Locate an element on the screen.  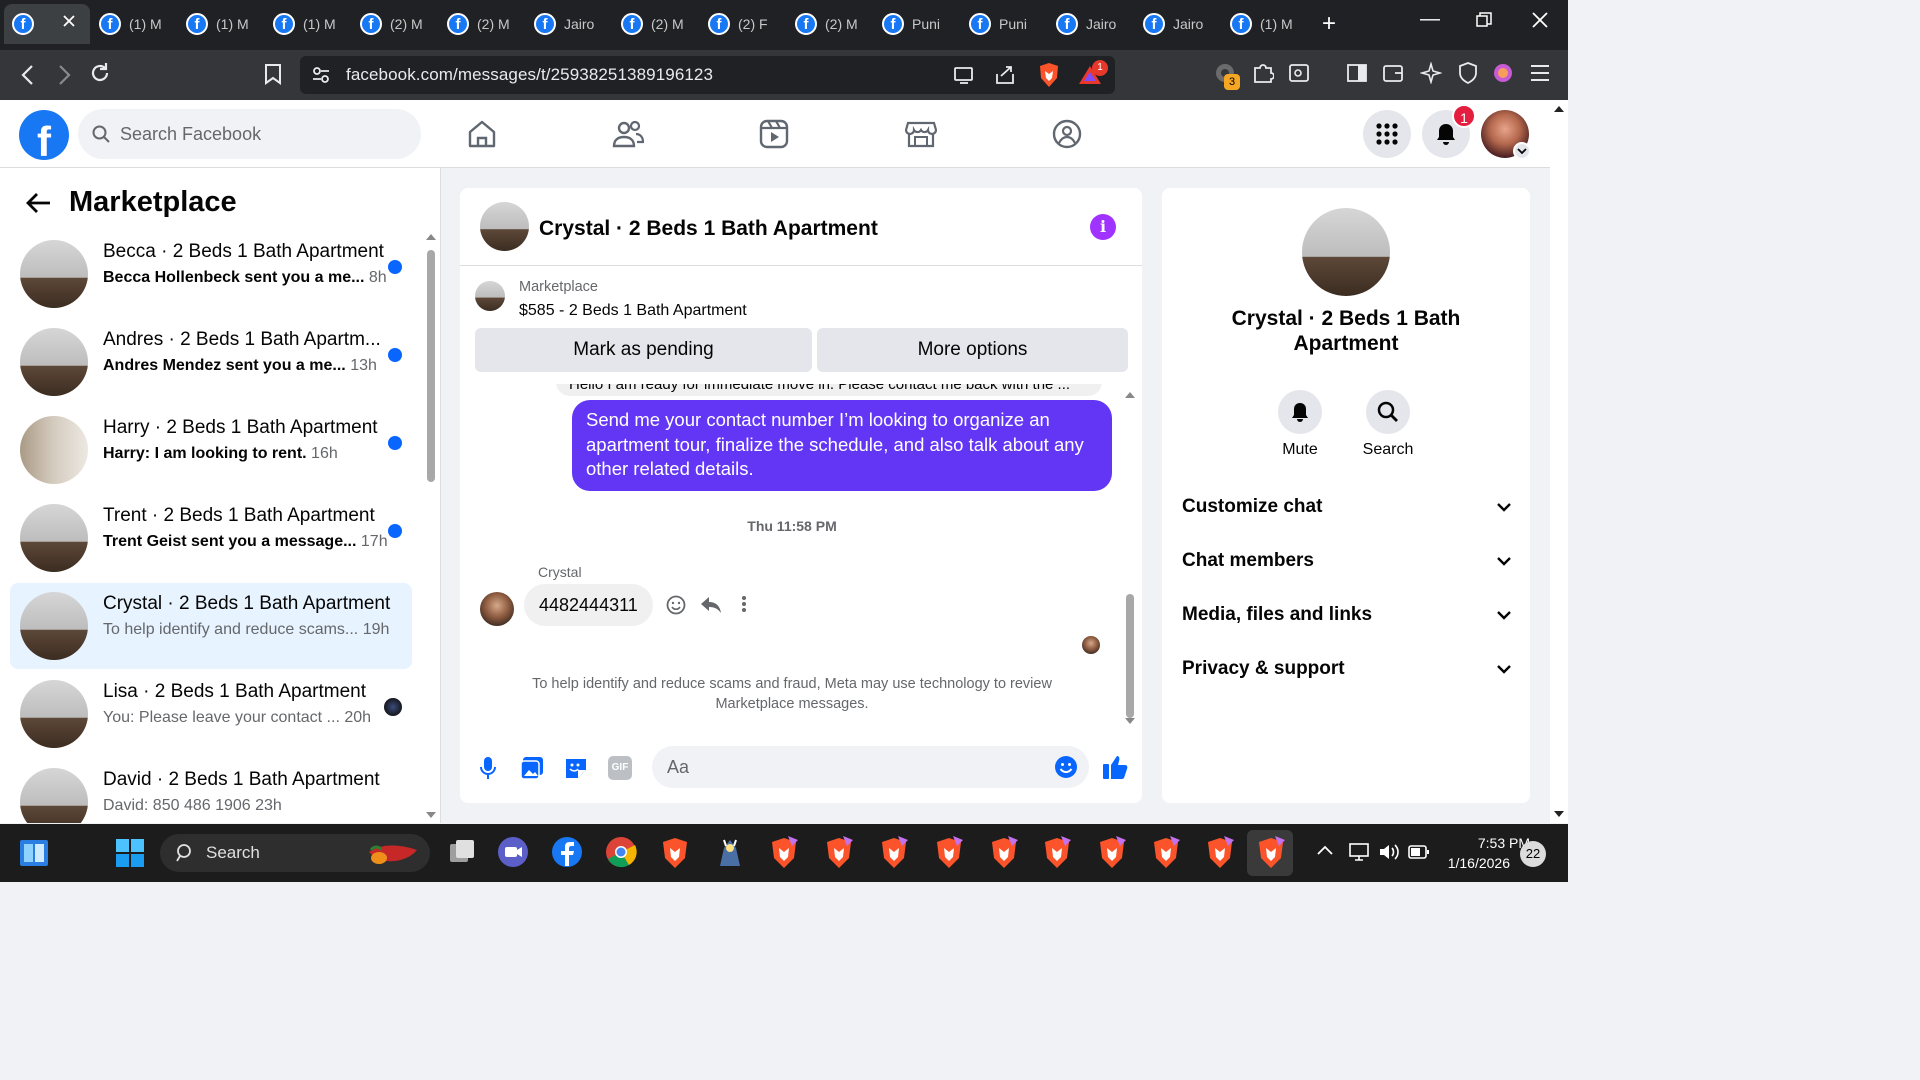
sidebar-toggle-icon is located at coordinates (1357, 73).